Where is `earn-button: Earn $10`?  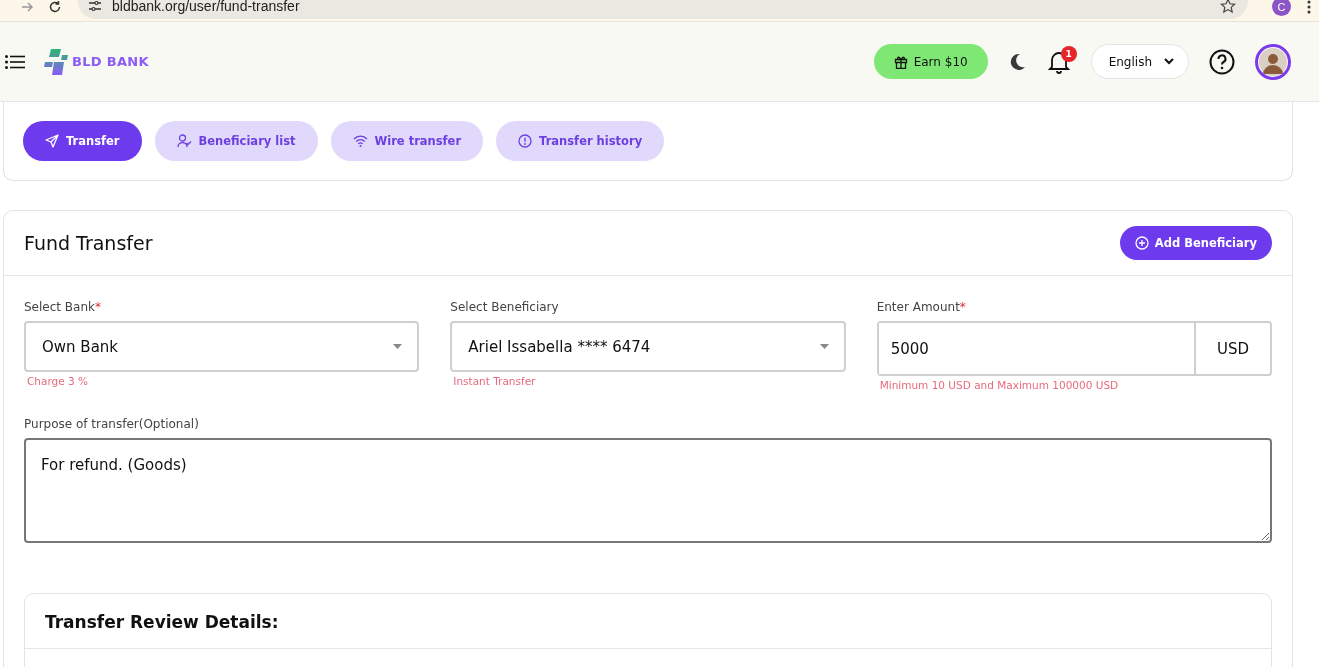
earn-button: Earn $10 is located at coordinates (930, 61).